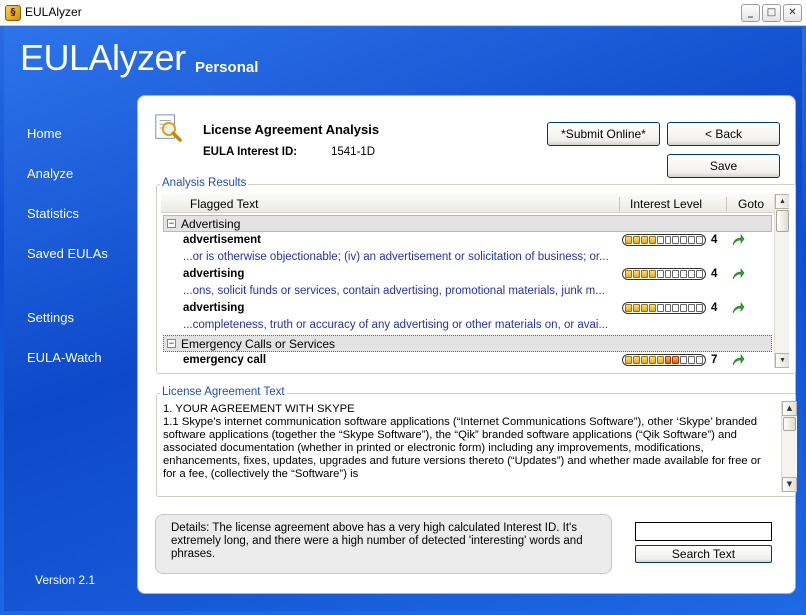  Describe the element at coordinates (53, 213) in the screenshot. I see `sidebar-item-statistics: Statistics` at that location.